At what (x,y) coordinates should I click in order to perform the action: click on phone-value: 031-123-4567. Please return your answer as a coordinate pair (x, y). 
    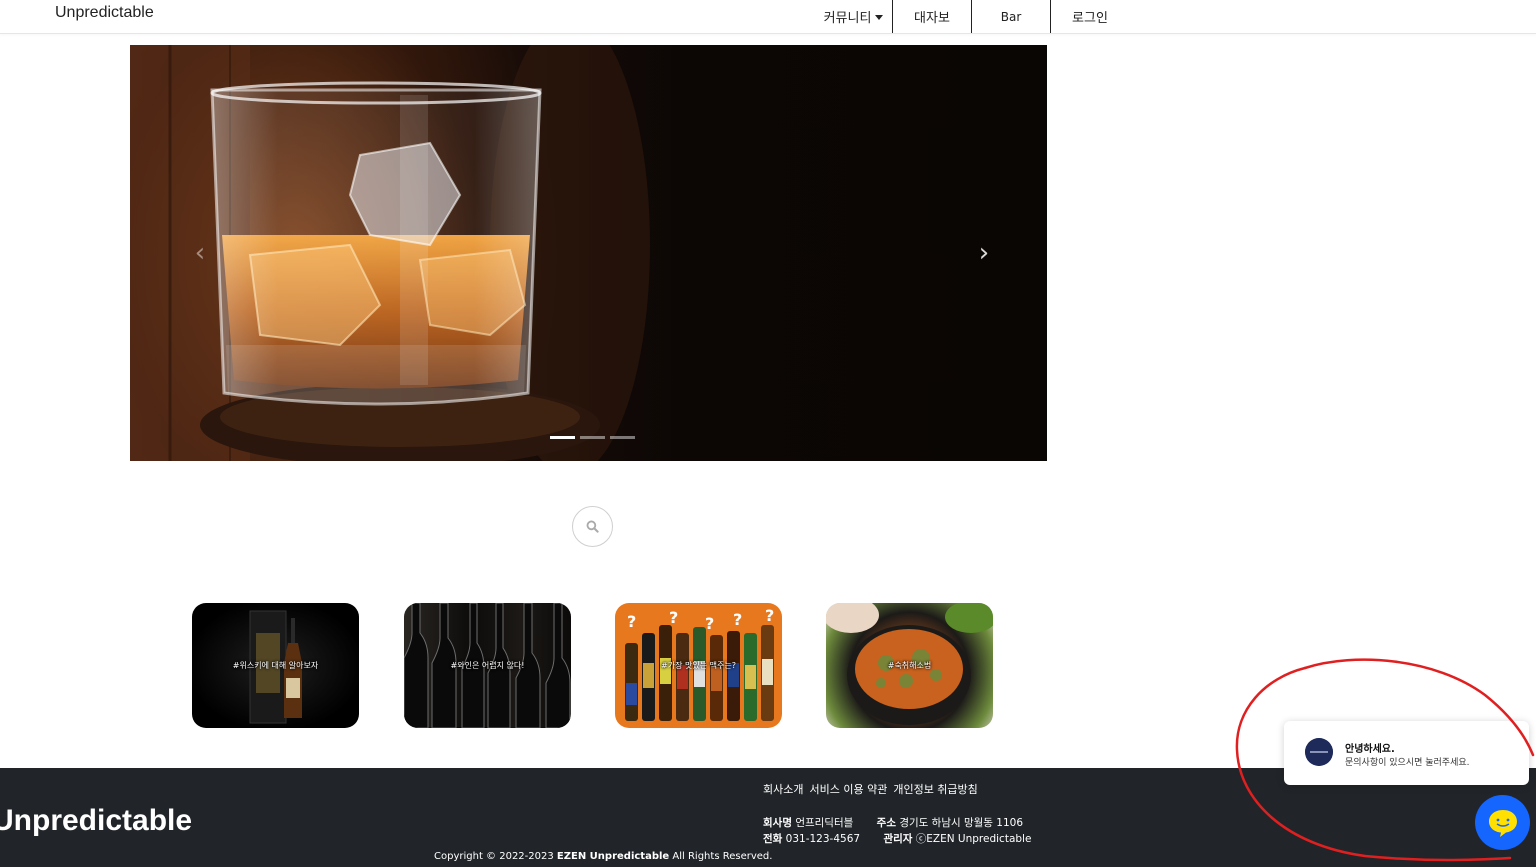
    Looking at the image, I should click on (823, 839).